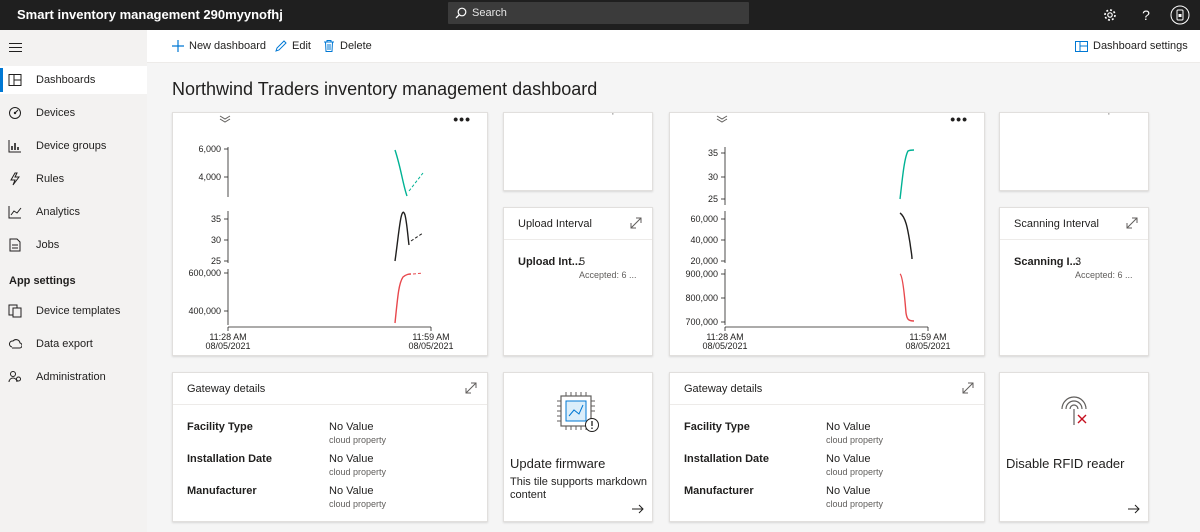 This screenshot has width=1200, height=532. What do you see at coordinates (15, 179) in the screenshot?
I see `rules-icon` at bounding box center [15, 179].